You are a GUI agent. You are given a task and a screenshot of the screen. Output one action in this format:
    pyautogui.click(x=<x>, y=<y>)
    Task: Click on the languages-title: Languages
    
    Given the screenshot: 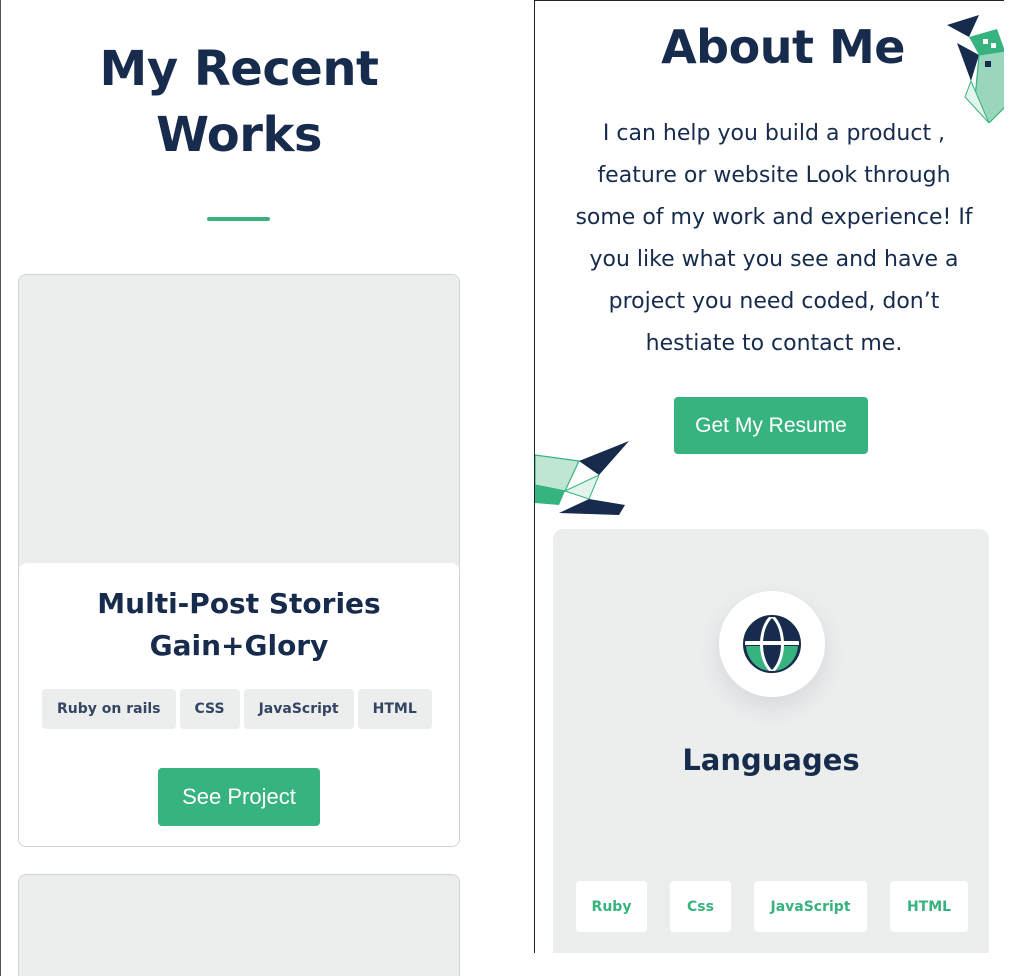 What is the action you would take?
    pyautogui.click(x=771, y=760)
    